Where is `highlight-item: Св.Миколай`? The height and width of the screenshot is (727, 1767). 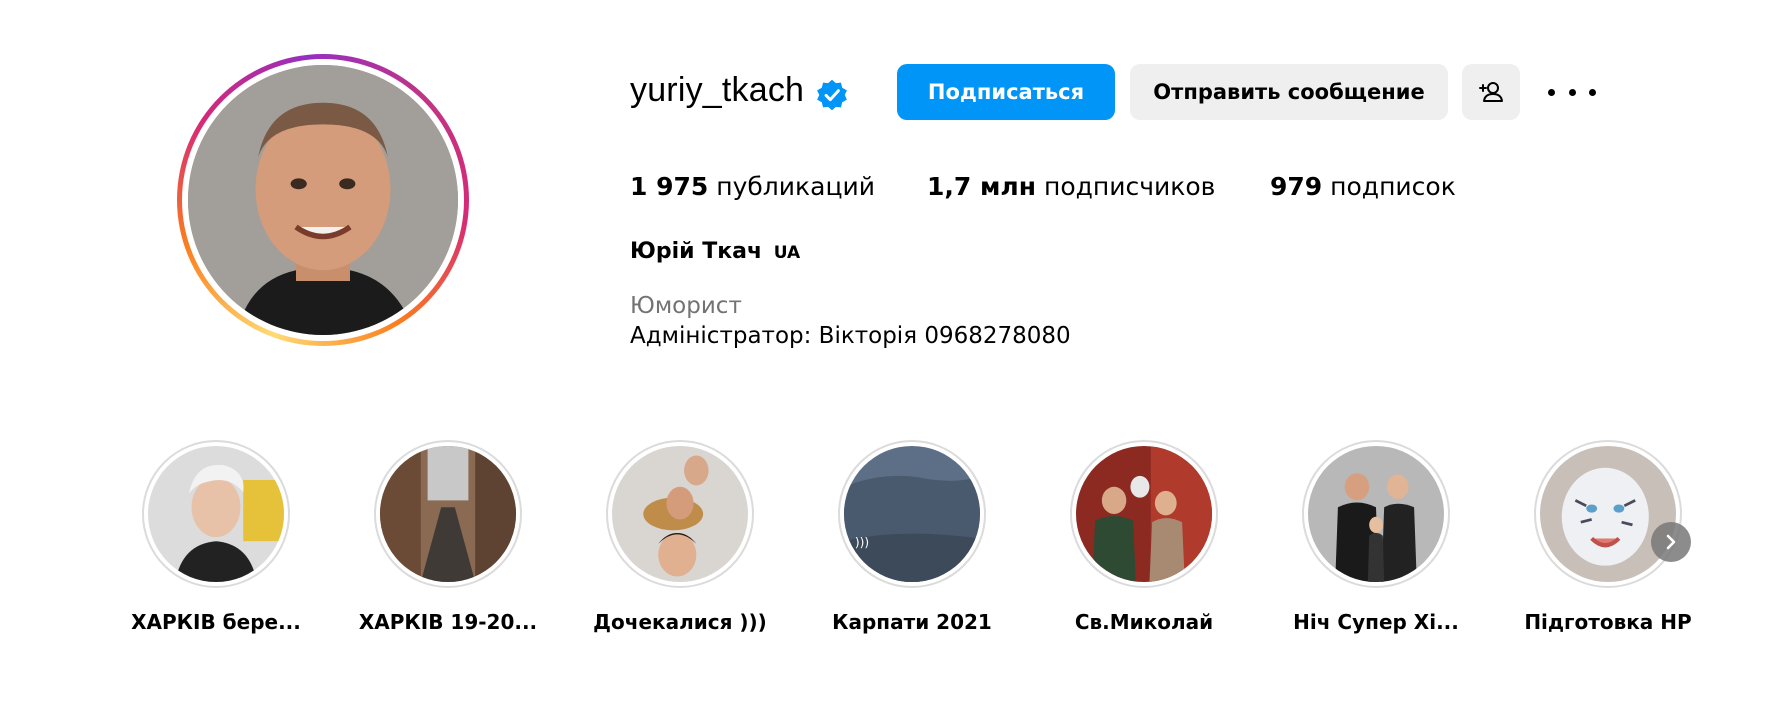
highlight-item: Св.Миколай is located at coordinates (1144, 537).